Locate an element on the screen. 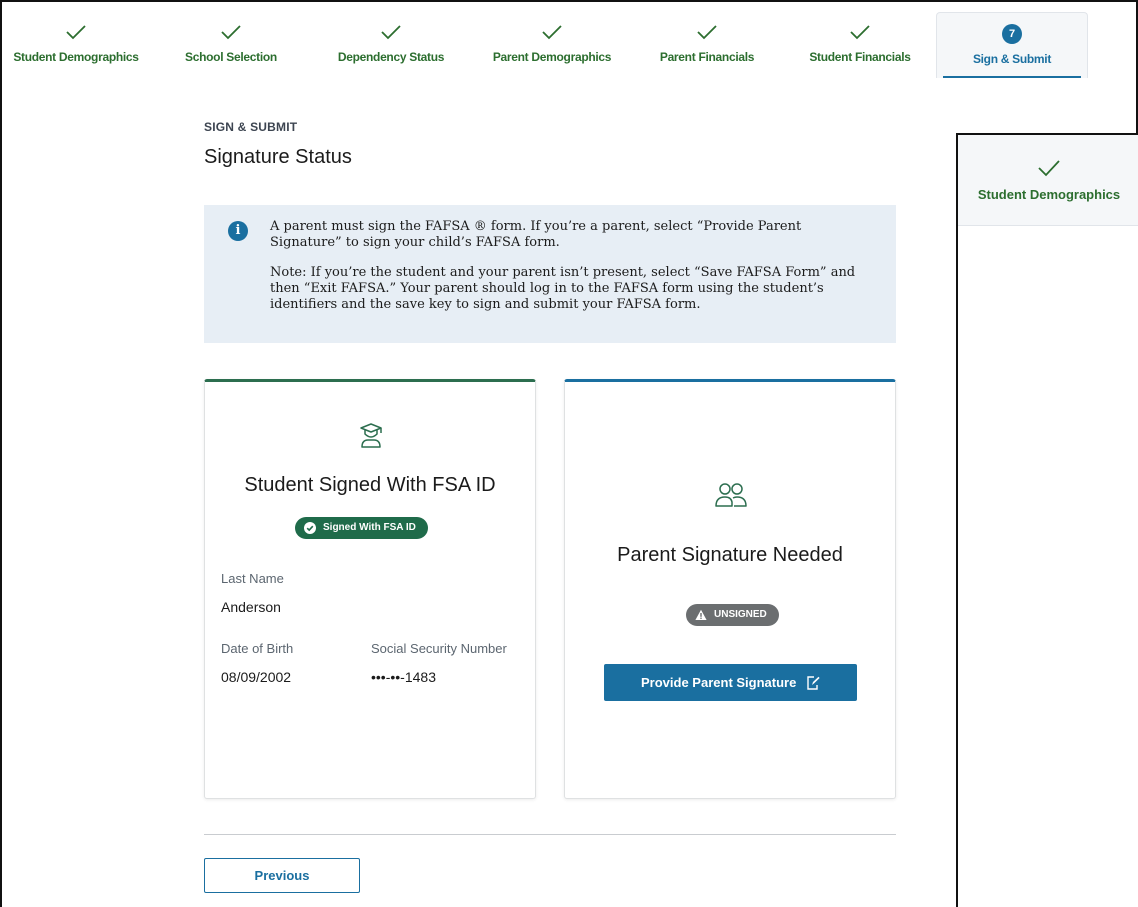 The height and width of the screenshot is (907, 1138). student-card-title: Student Signed With FSA ID is located at coordinates (370, 485).